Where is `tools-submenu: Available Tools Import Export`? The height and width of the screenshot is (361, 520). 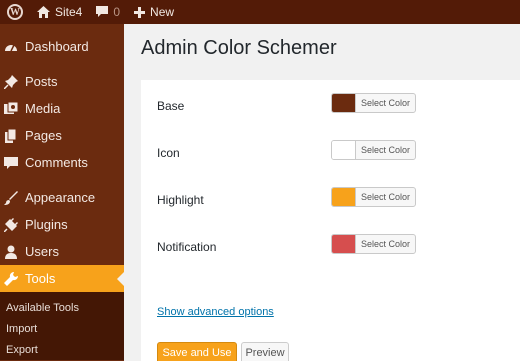
tools-submenu: Available Tools Import Export is located at coordinates (62, 326).